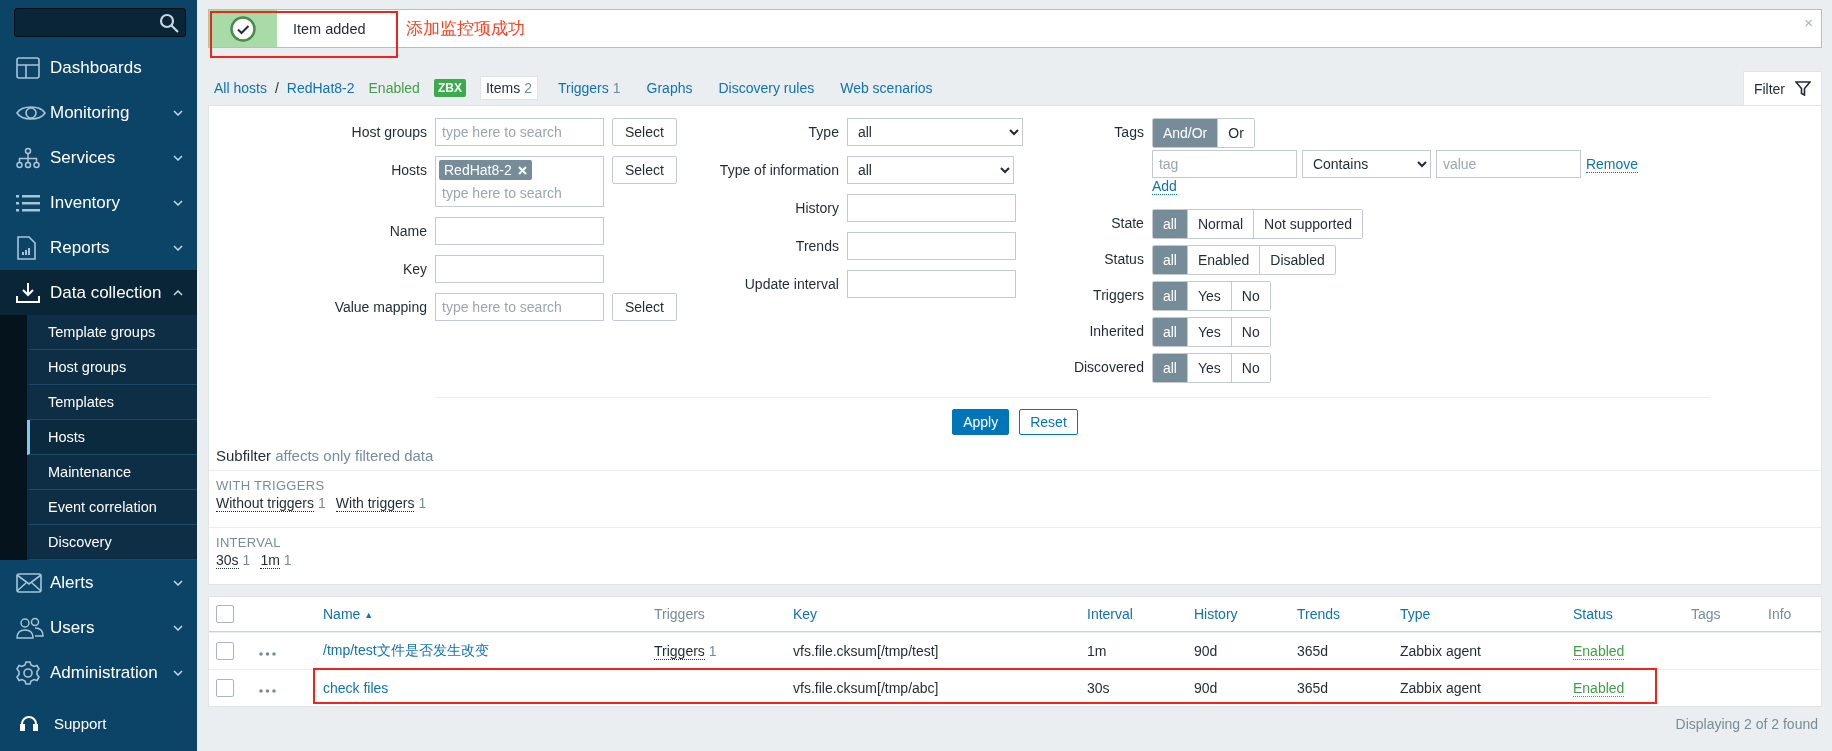  I want to click on field-label: Type, so click(823, 132).